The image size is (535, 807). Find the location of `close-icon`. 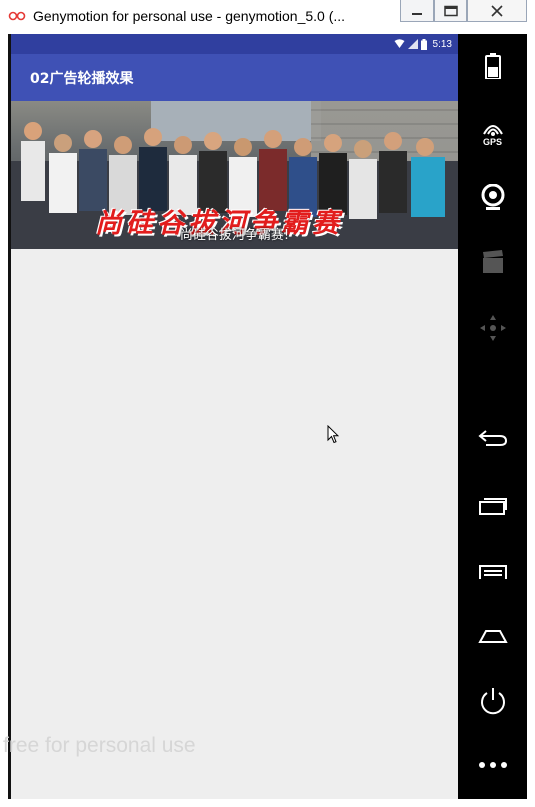

close-icon is located at coordinates (497, 10).